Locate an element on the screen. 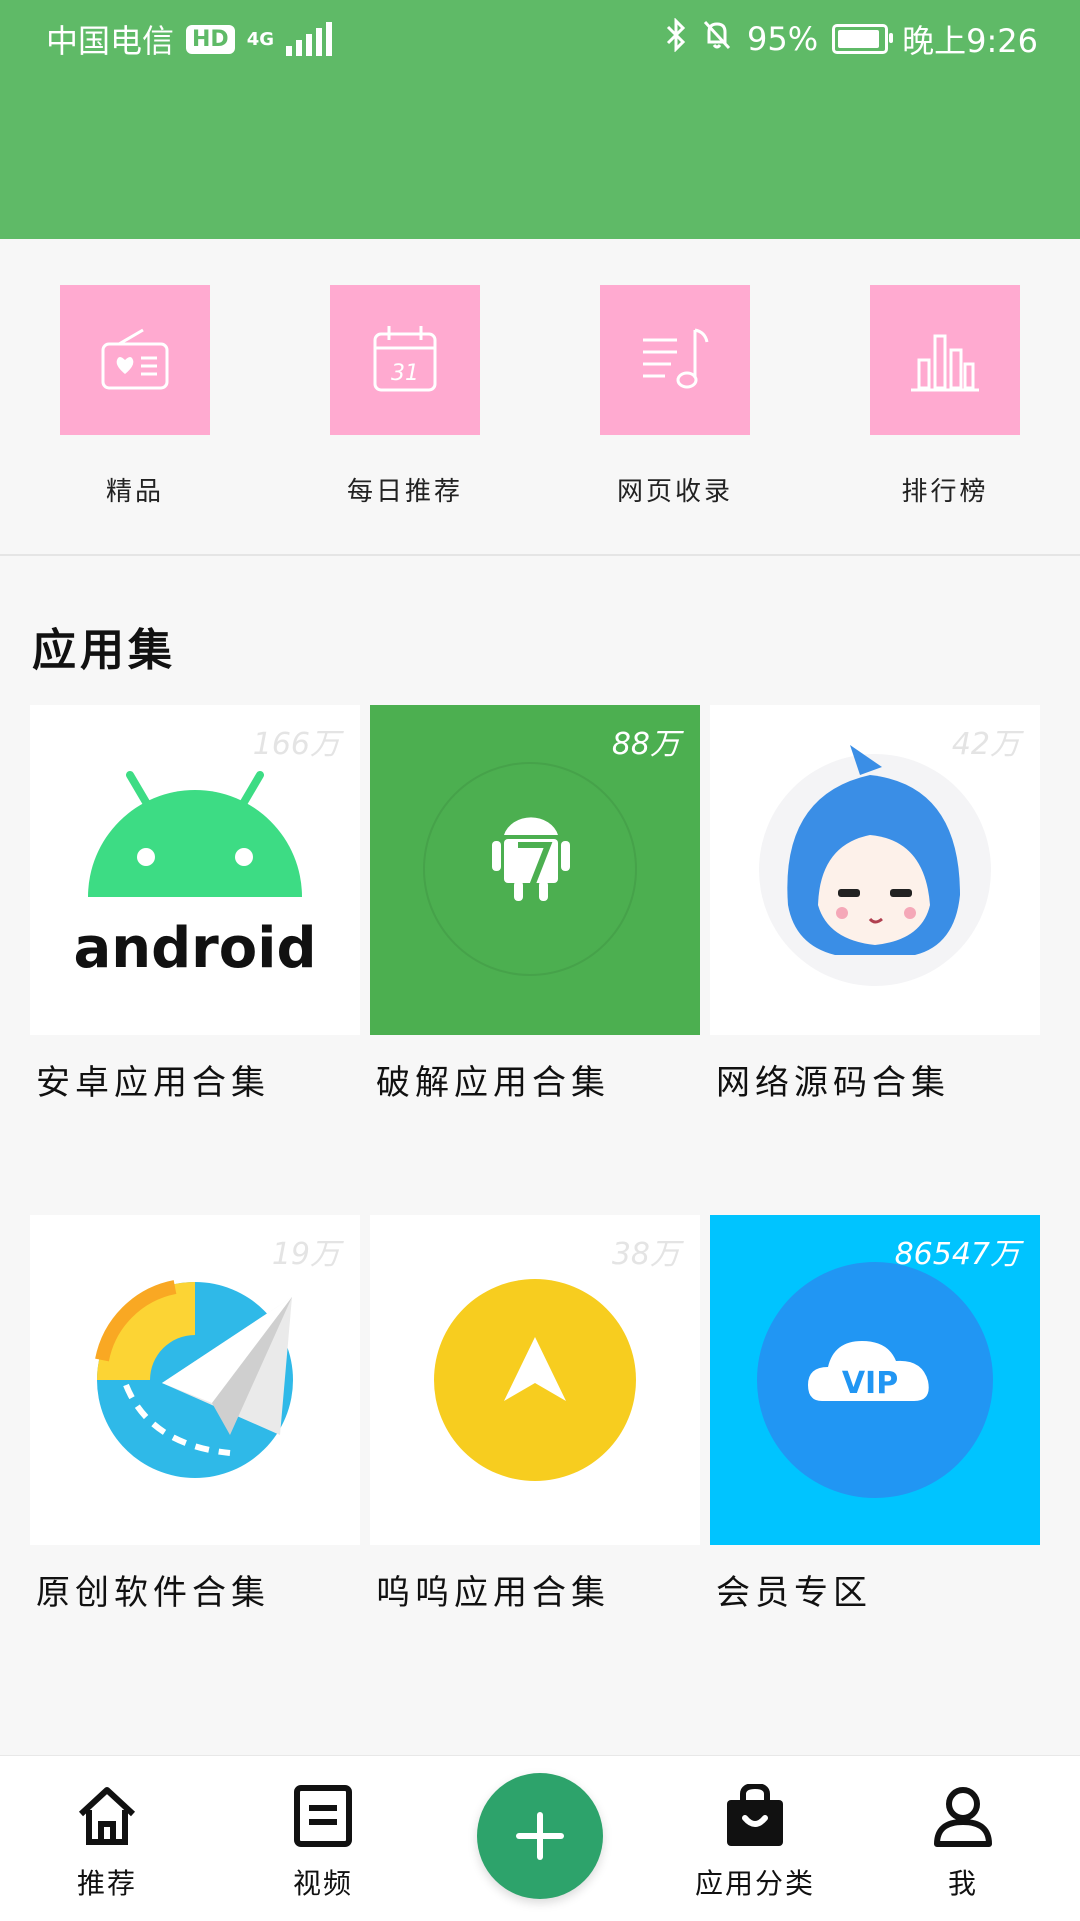 Image resolution: width=1080 pixels, height=1921 pixels. add-button is located at coordinates (540, 1836).